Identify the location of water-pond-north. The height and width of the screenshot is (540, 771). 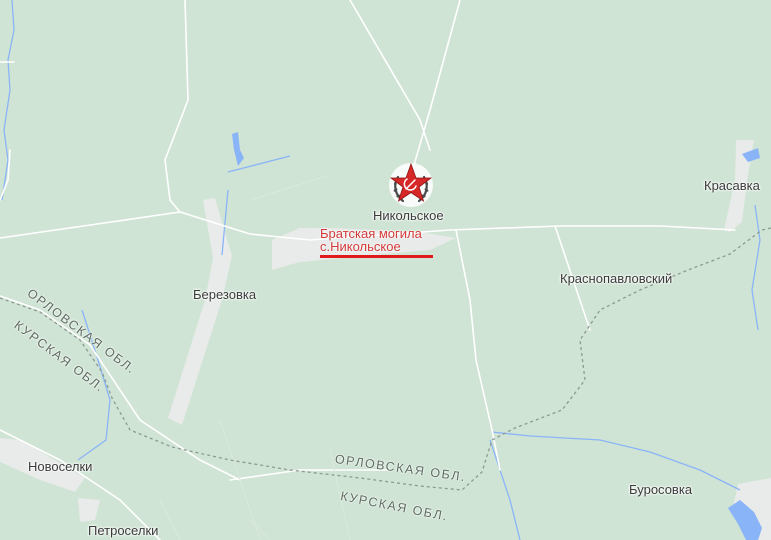
(238, 149).